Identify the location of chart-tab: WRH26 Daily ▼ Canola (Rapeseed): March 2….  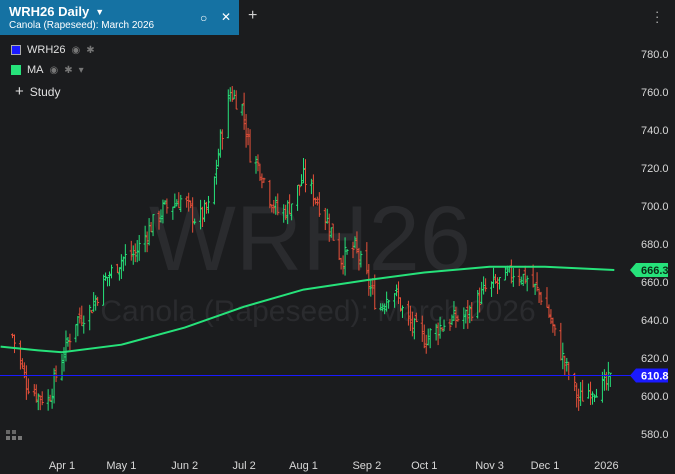
(119, 17).